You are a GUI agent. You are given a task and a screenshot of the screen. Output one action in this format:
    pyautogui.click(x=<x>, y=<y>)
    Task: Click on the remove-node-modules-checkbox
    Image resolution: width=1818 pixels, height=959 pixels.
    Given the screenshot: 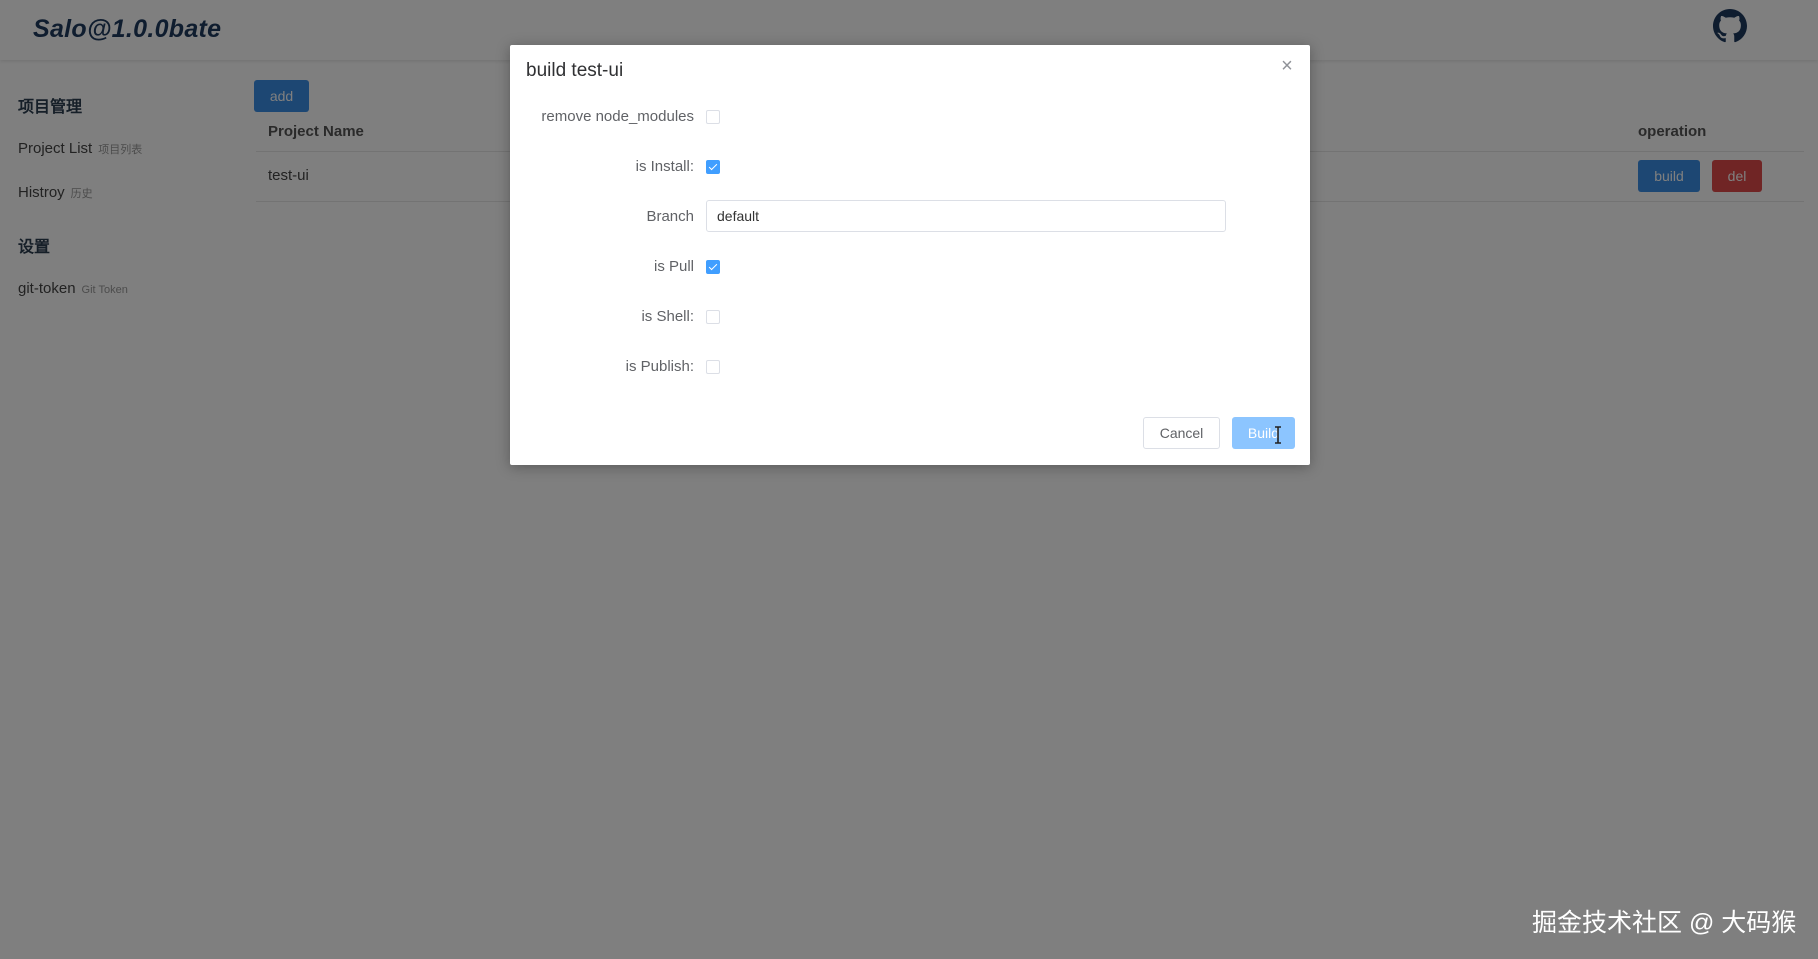 What is the action you would take?
    pyautogui.click(x=713, y=117)
    